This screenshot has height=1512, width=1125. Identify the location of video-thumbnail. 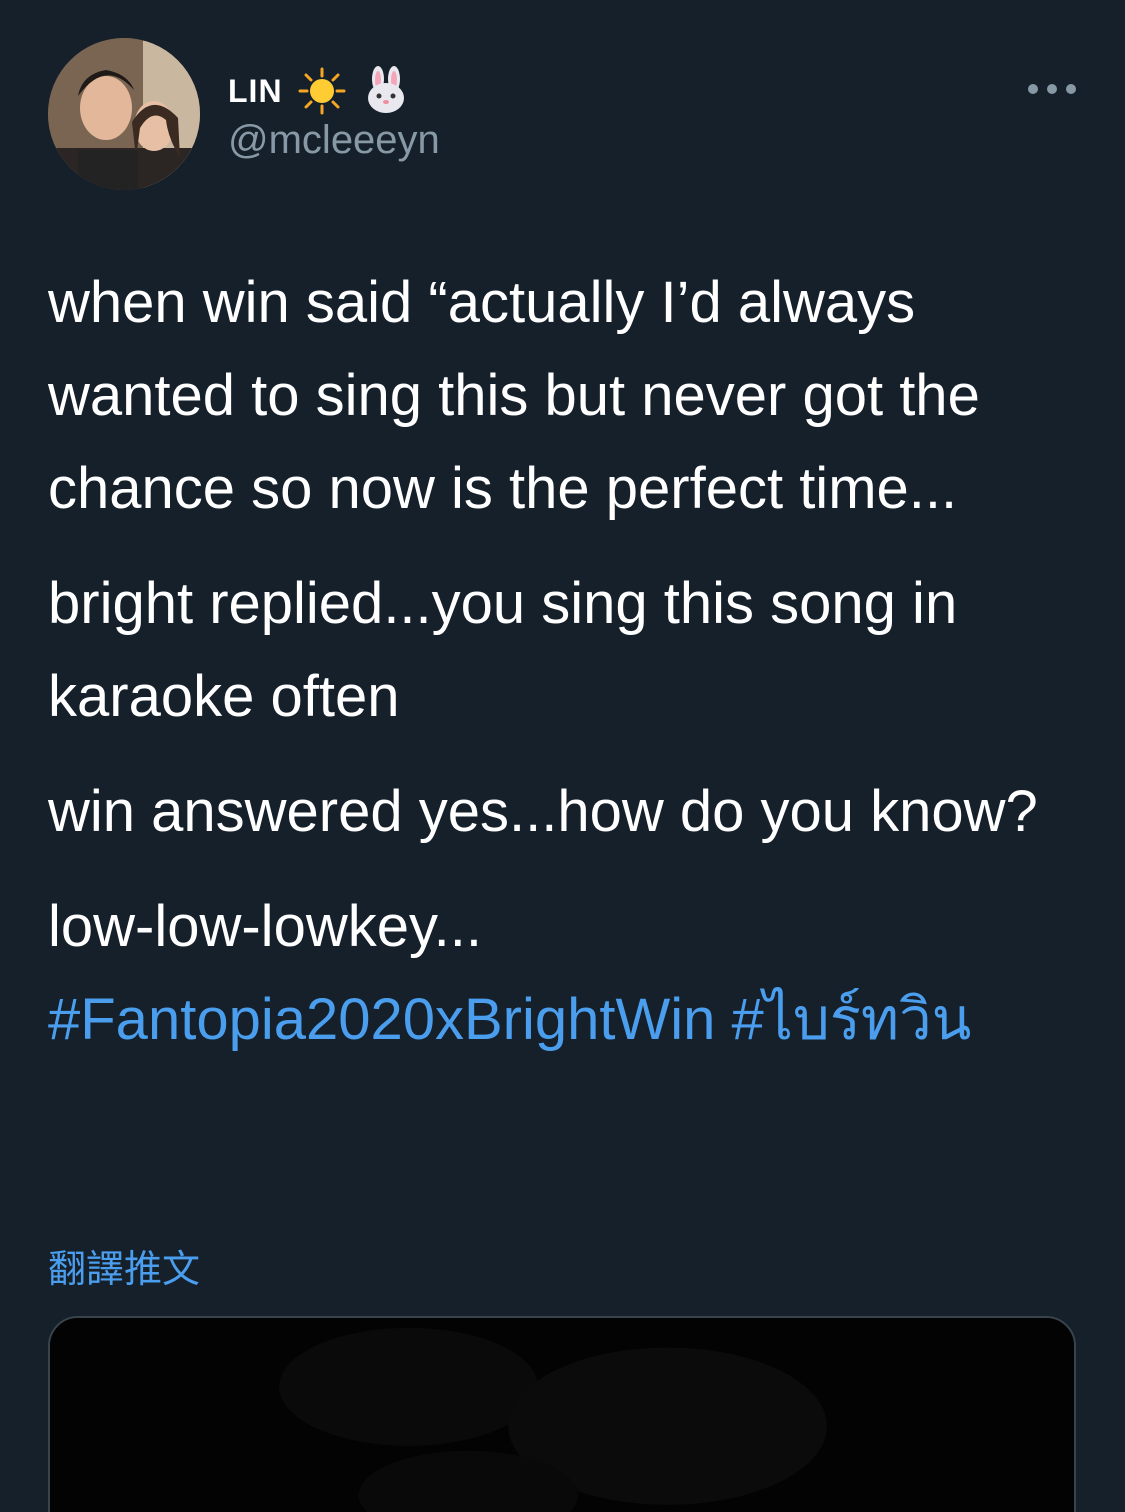
(562, 1415).